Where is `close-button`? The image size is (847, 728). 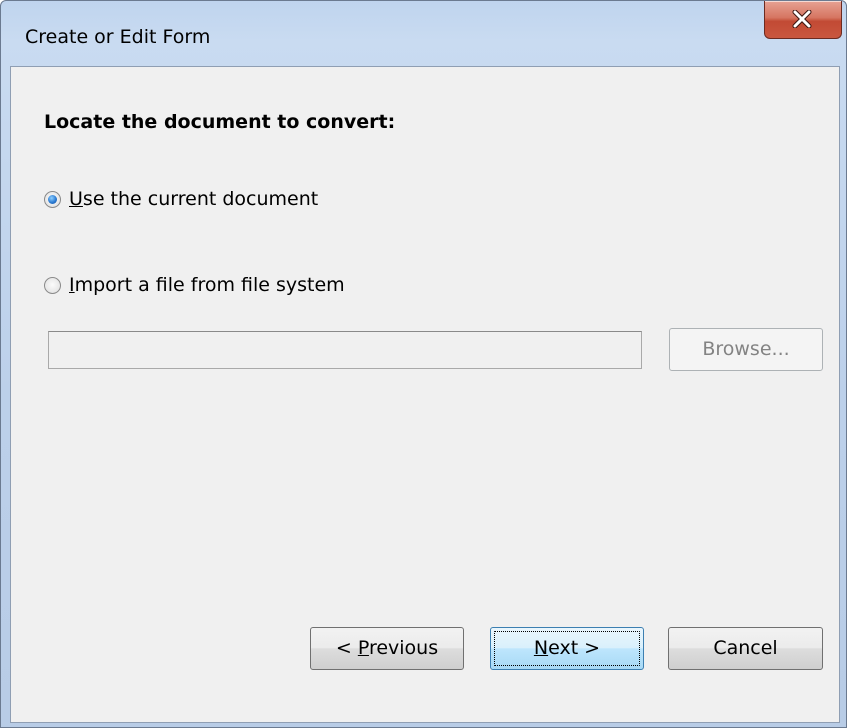
close-button is located at coordinates (803, 20).